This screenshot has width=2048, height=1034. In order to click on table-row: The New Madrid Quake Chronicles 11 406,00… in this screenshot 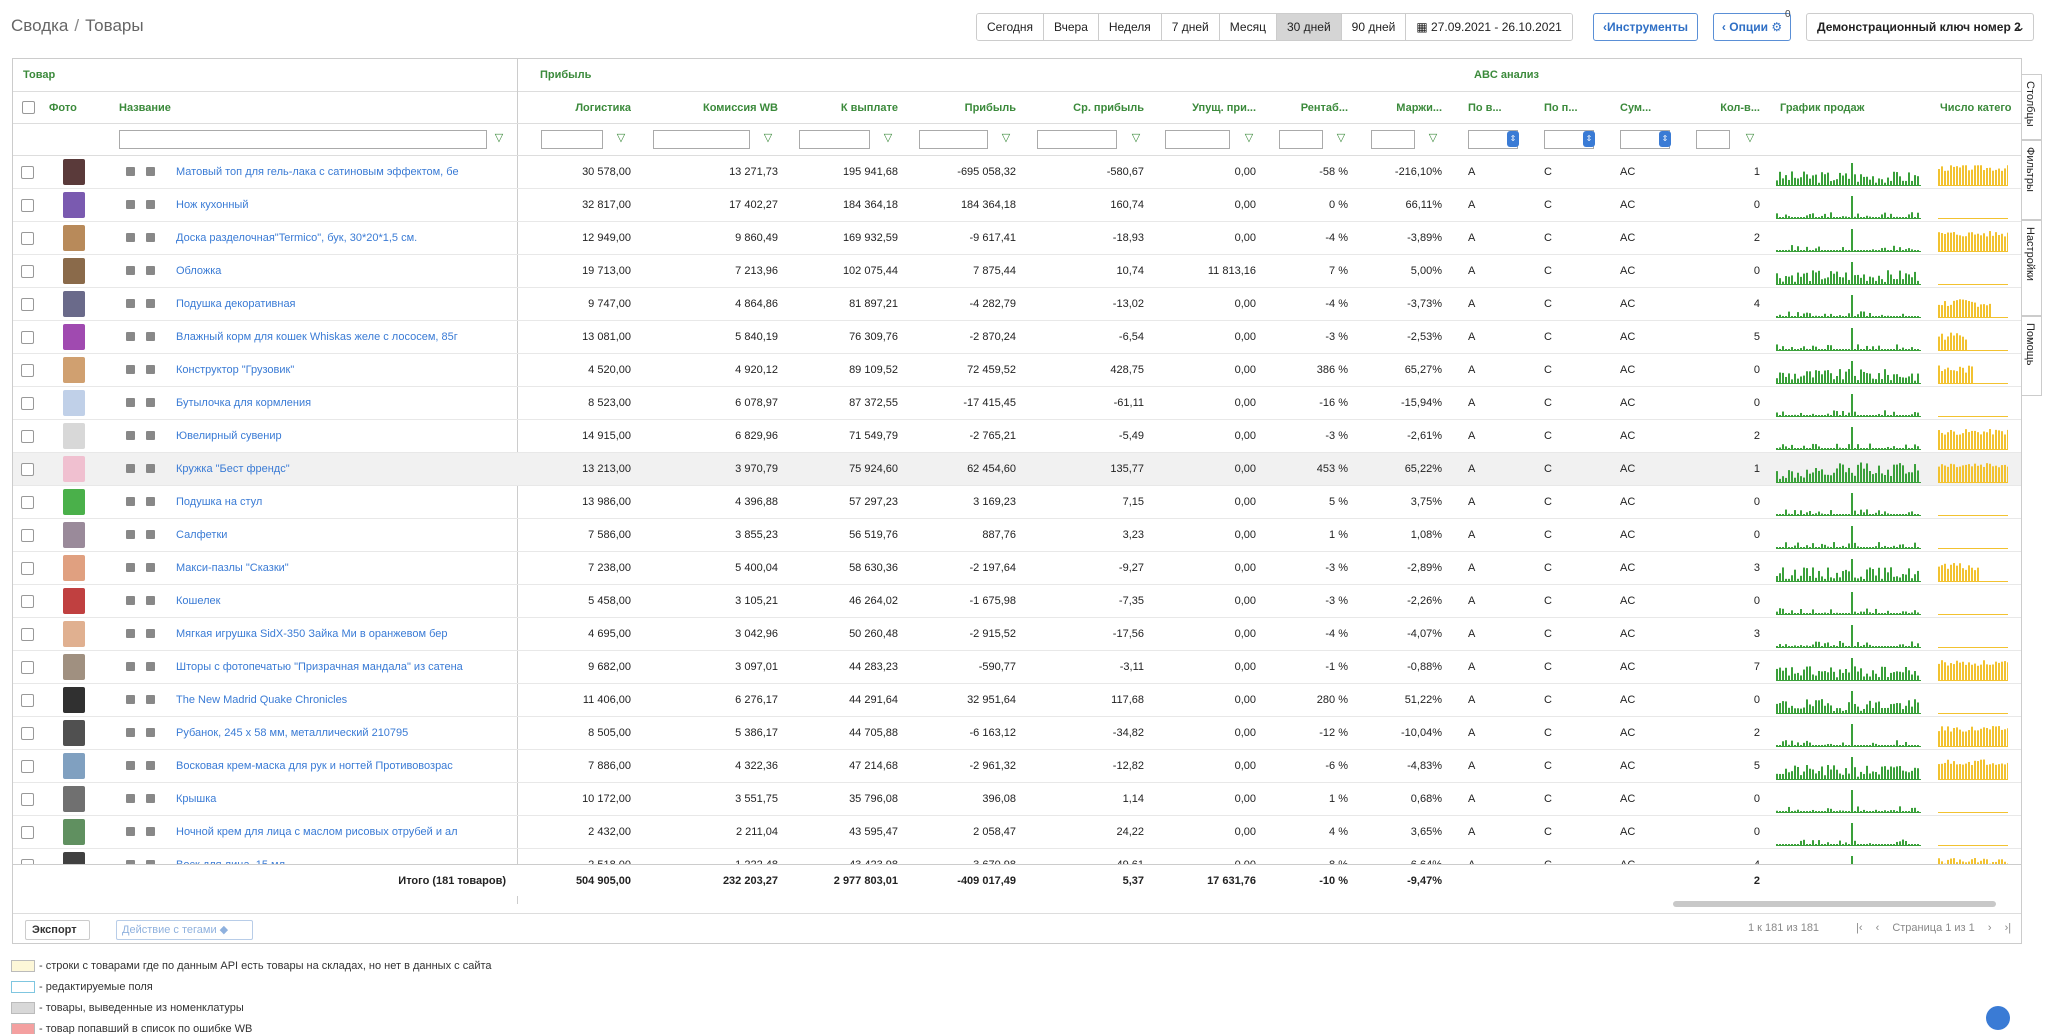, I will do `click(1017, 700)`.